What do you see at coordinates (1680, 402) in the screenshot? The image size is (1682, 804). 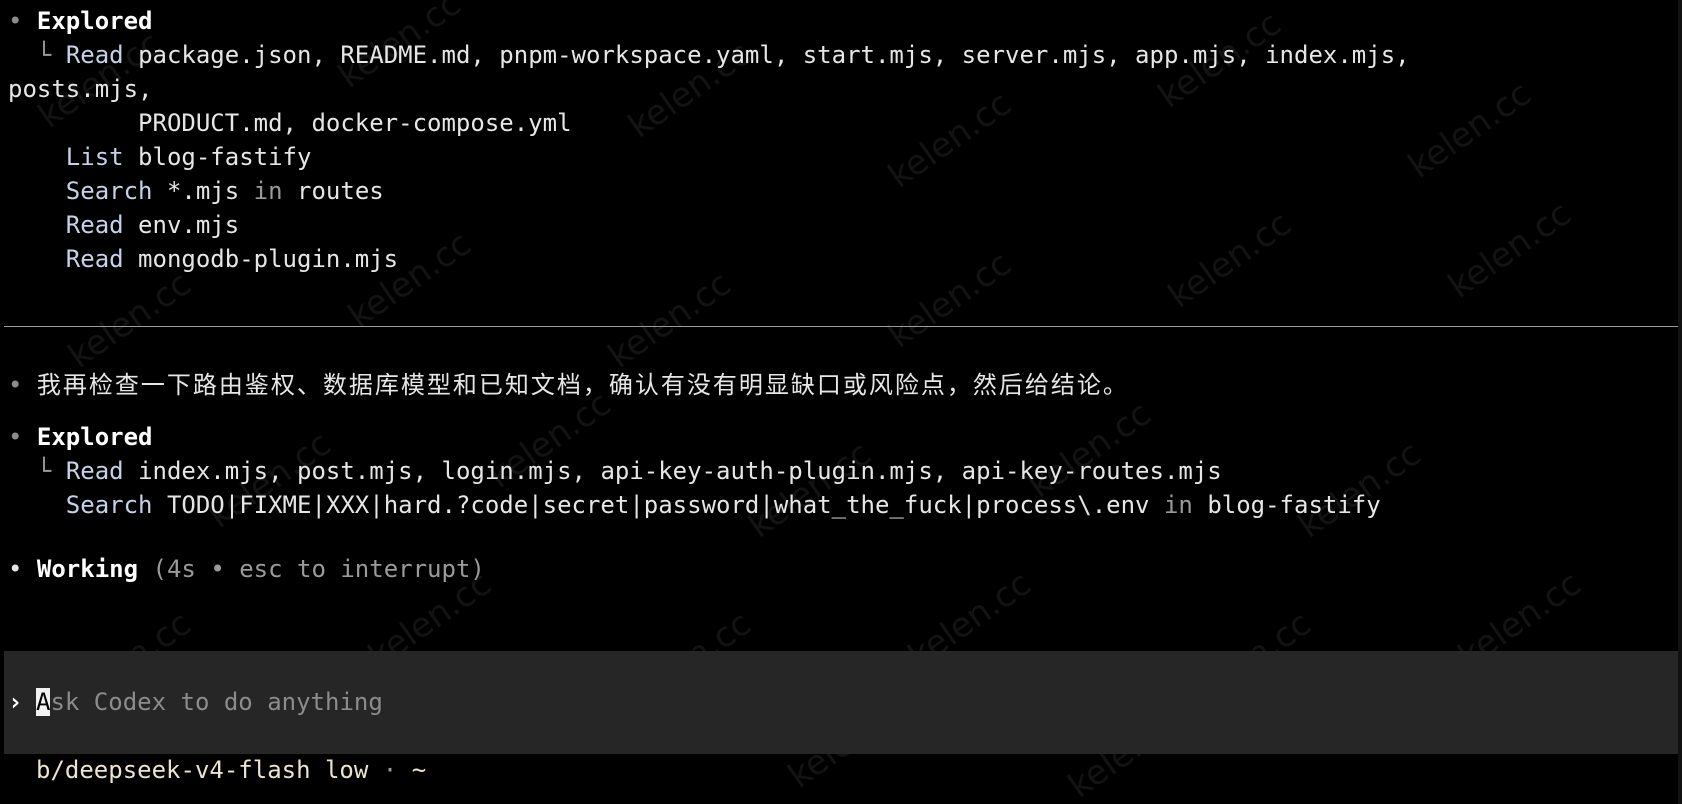 I see `window-edge` at bounding box center [1680, 402].